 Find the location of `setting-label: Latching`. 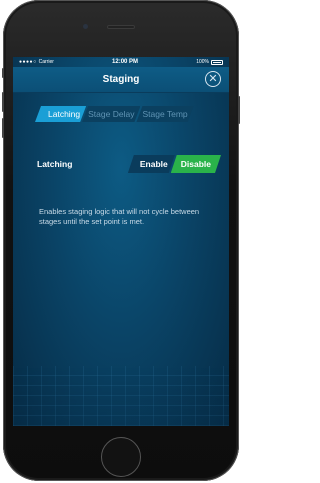

setting-label: Latching is located at coordinates (55, 164).